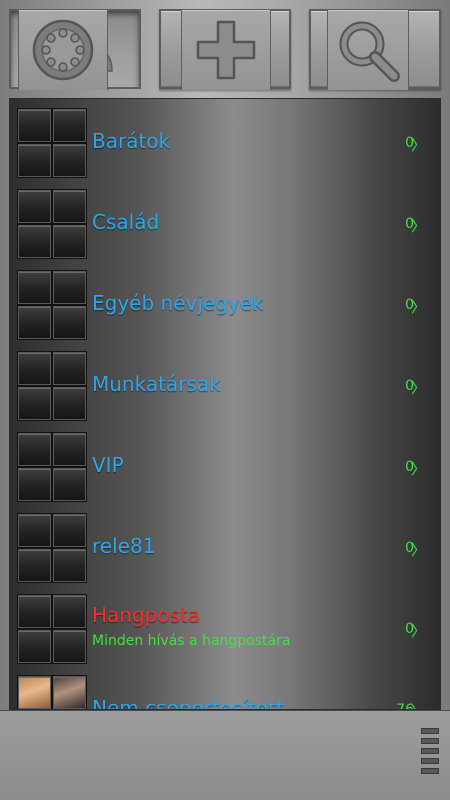 This screenshot has height=800, width=450. I want to click on group-name: Család, so click(126, 222).